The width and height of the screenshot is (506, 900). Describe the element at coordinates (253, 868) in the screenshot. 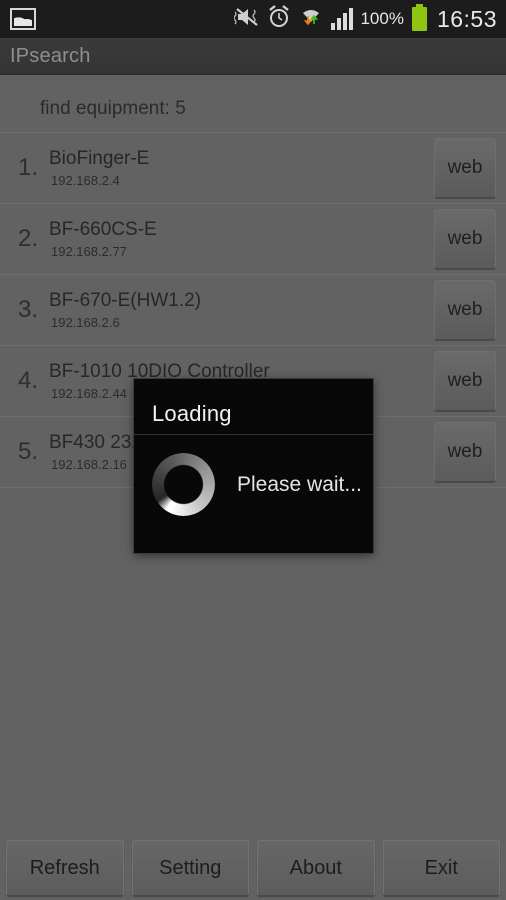

I see `bottom-button-bar: Refresh Setting About Exit` at that location.